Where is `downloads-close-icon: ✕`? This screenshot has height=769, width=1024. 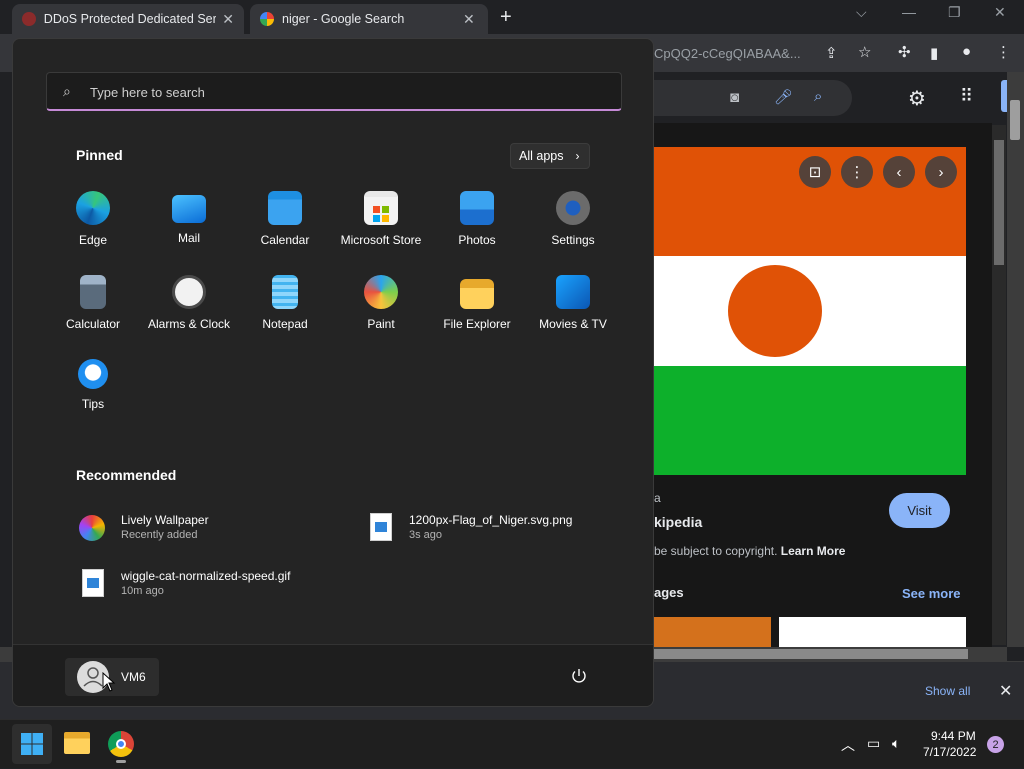 downloads-close-icon: ✕ is located at coordinates (1005, 691).